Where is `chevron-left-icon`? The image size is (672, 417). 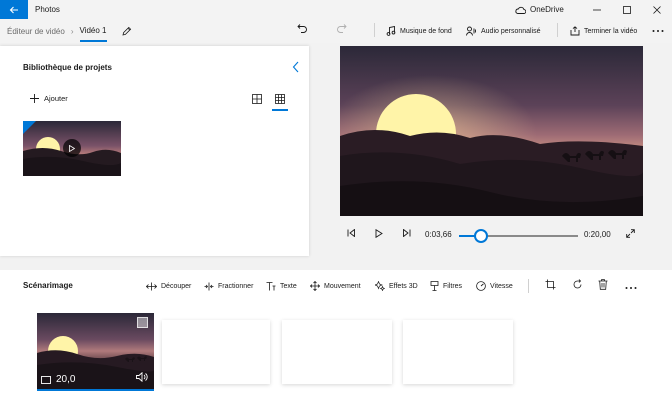 chevron-left-icon is located at coordinates (295, 67).